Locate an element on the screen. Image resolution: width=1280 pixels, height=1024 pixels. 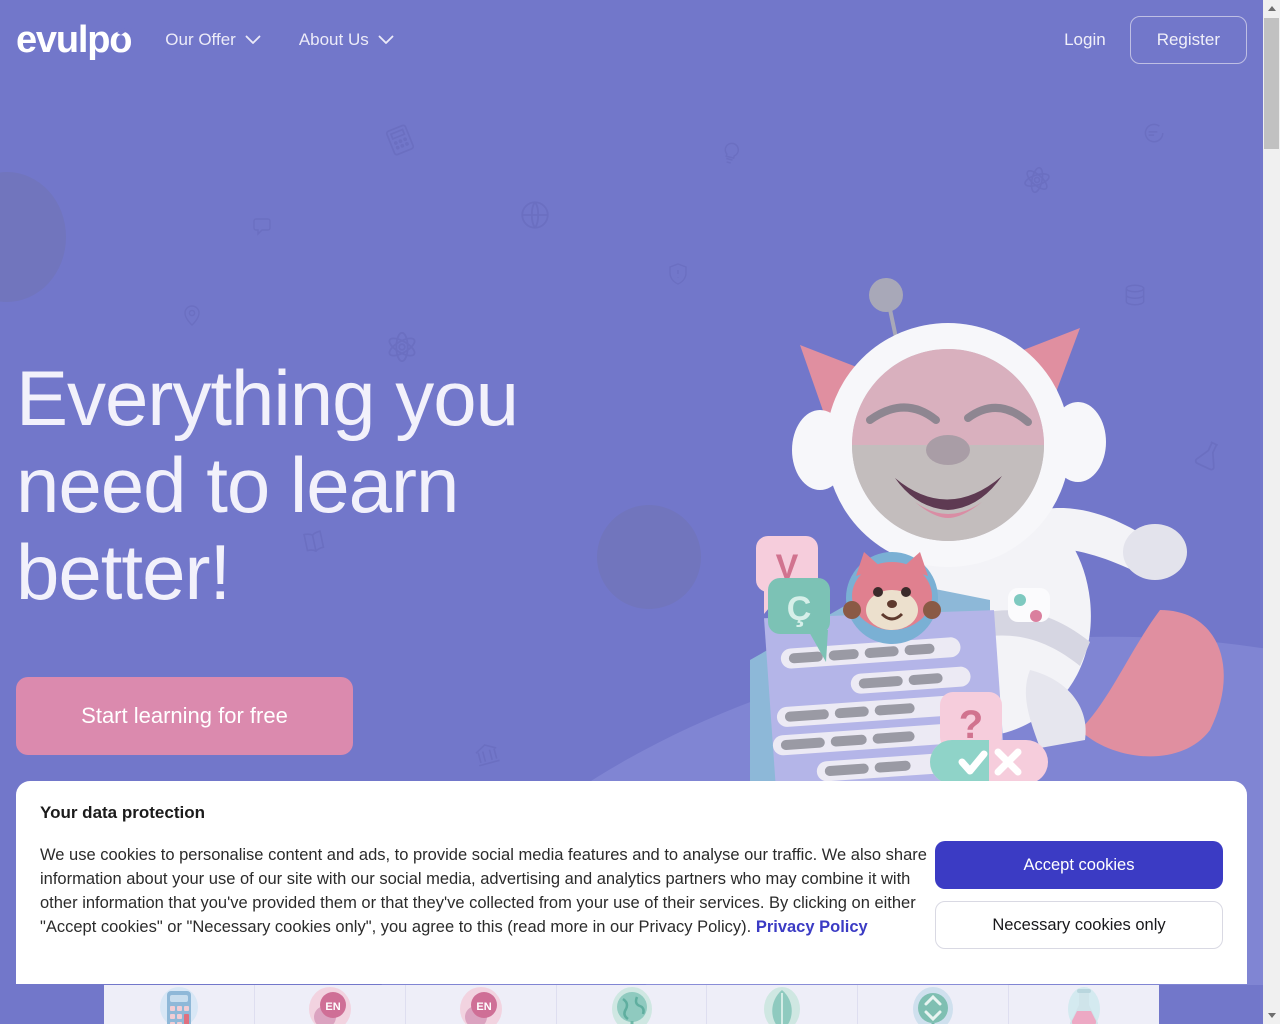
start-learning-button: Start learning for free is located at coordinates (184, 716).